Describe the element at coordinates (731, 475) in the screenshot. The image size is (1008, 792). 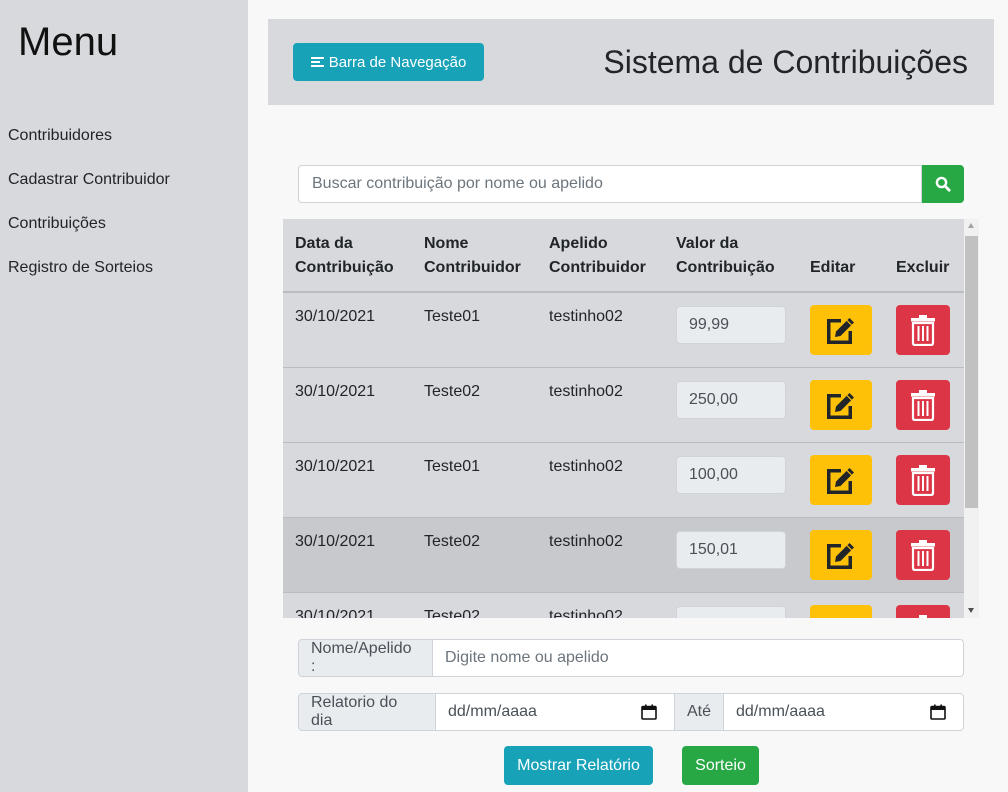
I see `valor-field: 100,00` at that location.